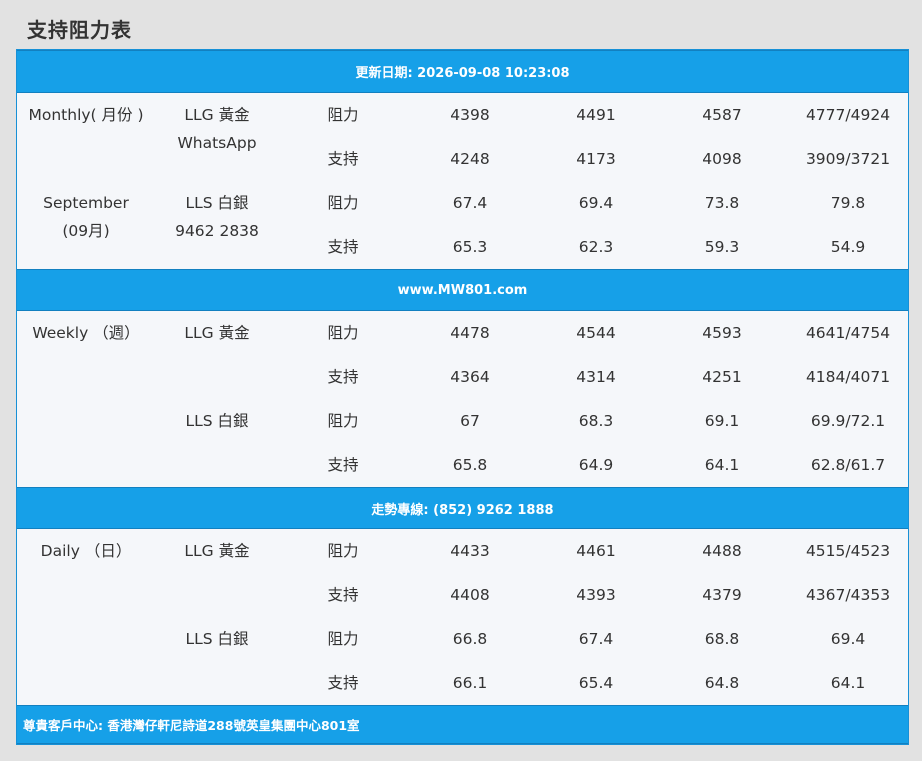 The height and width of the screenshot is (761, 922). Describe the element at coordinates (848, 203) in the screenshot. I see `value-cell: 79.8` at that location.